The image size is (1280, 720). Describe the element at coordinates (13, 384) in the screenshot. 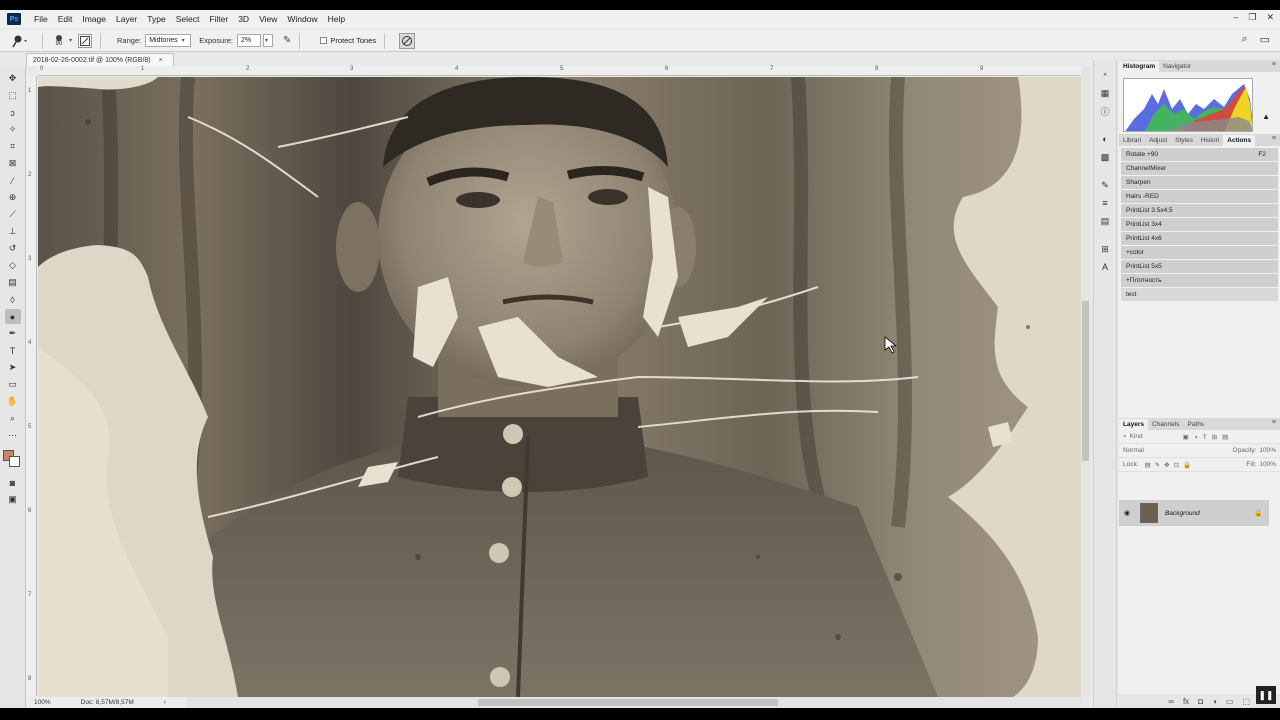

I see `shape-tool-icon: ▭` at that location.